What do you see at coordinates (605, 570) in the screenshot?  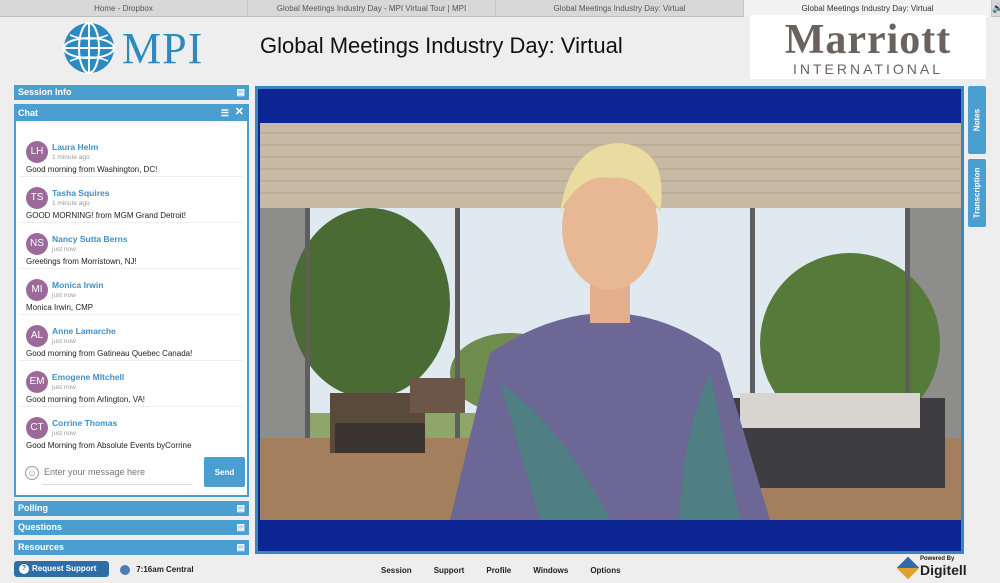 I see `nav-options: Options` at bounding box center [605, 570].